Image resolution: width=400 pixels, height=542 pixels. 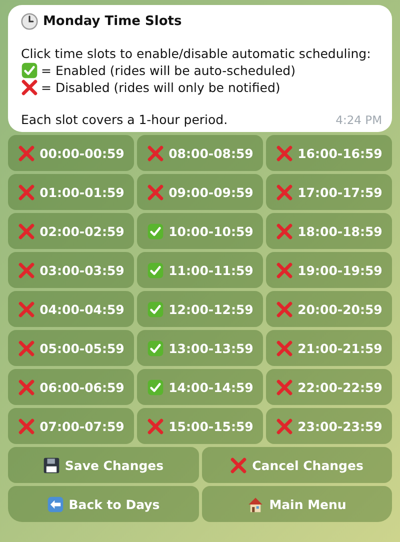 I want to click on message-time: 4:24 PM, so click(x=359, y=120).